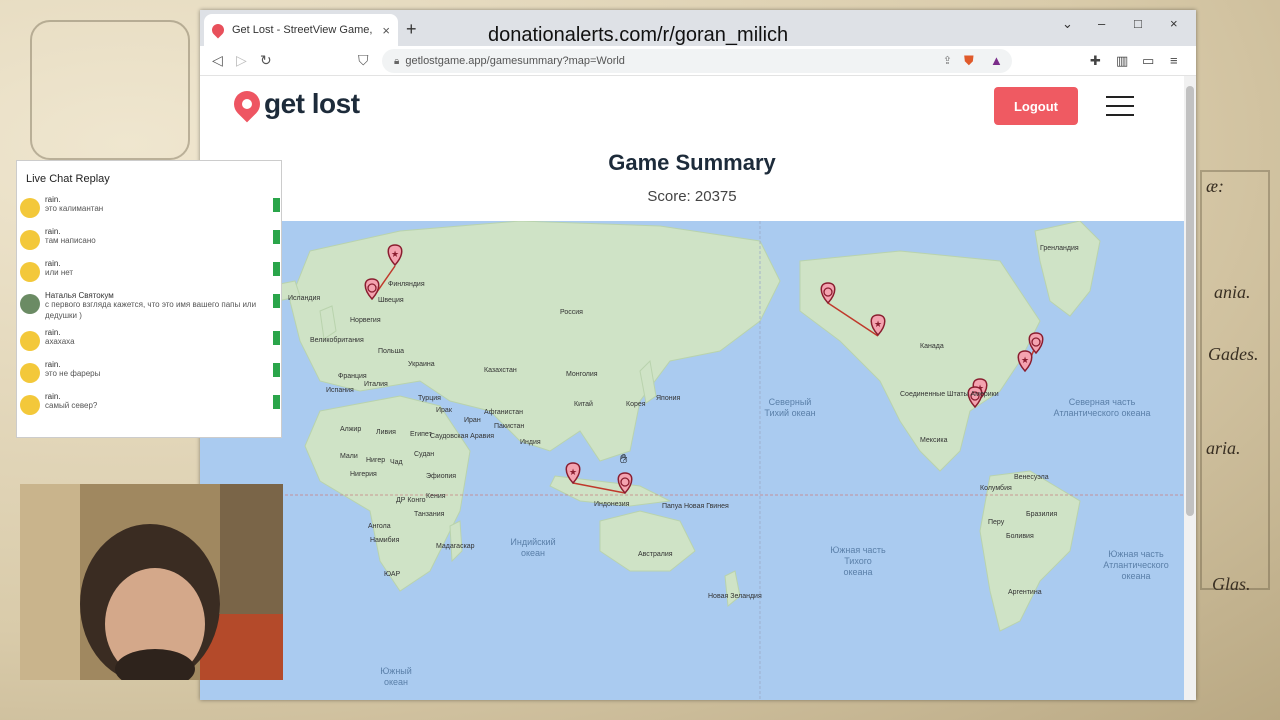  I want to click on map-label: Мексика, so click(934, 440).